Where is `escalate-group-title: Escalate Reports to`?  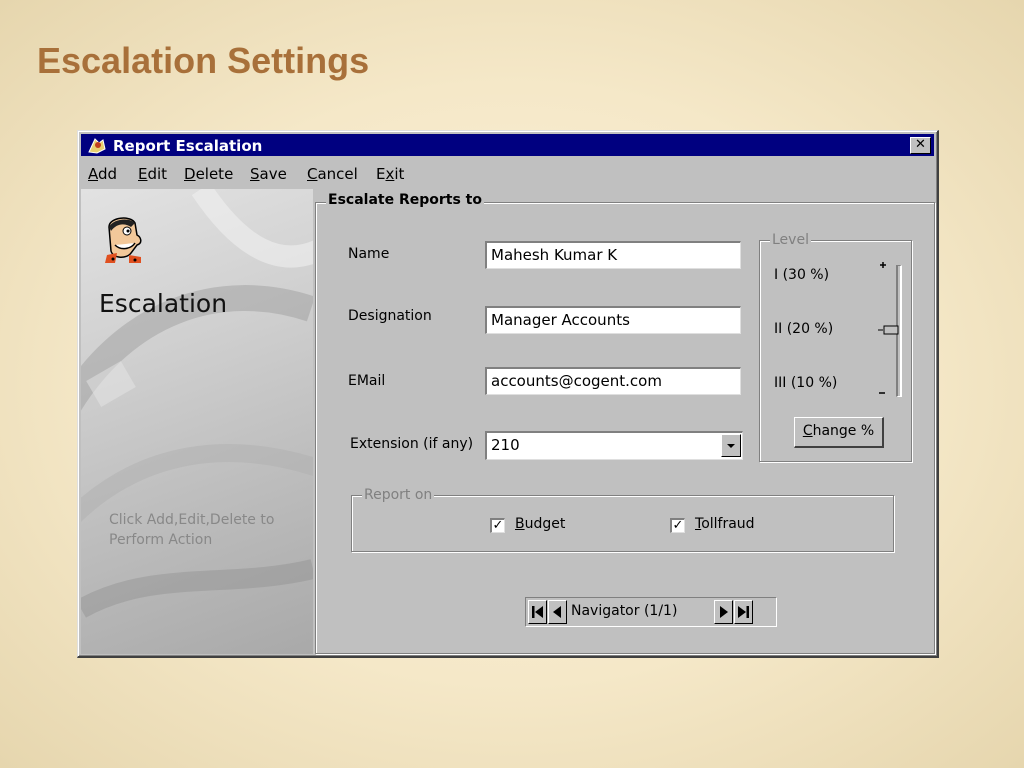
escalate-group-title: Escalate Reports to is located at coordinates (405, 200).